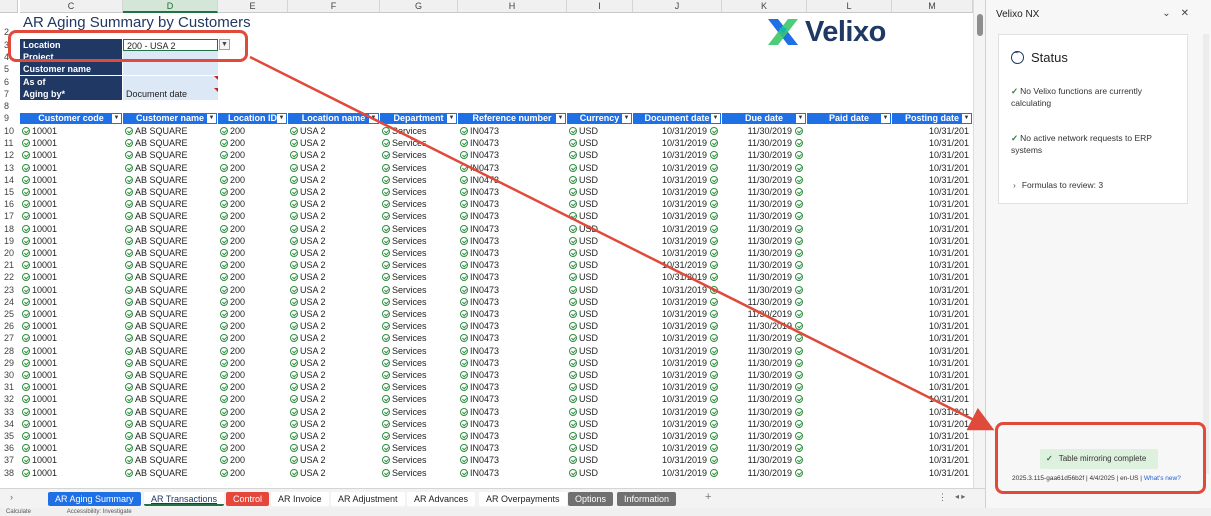 Image resolution: width=1211 pixels, height=516 pixels. What do you see at coordinates (9, 168) in the screenshot?
I see `row-header: 13` at bounding box center [9, 168].